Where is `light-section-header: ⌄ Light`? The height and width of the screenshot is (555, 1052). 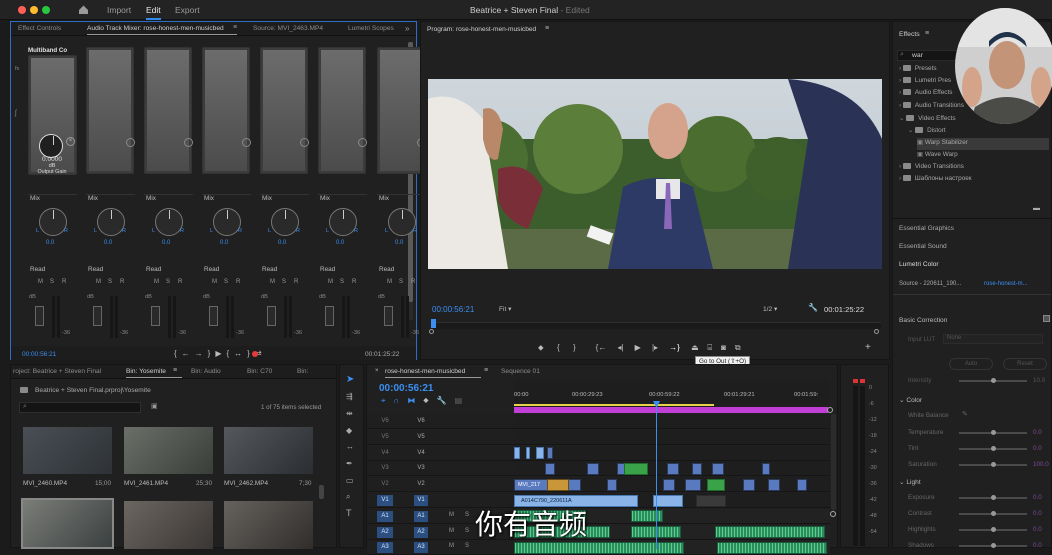
light-section-header: ⌄ Light is located at coordinates (910, 482).